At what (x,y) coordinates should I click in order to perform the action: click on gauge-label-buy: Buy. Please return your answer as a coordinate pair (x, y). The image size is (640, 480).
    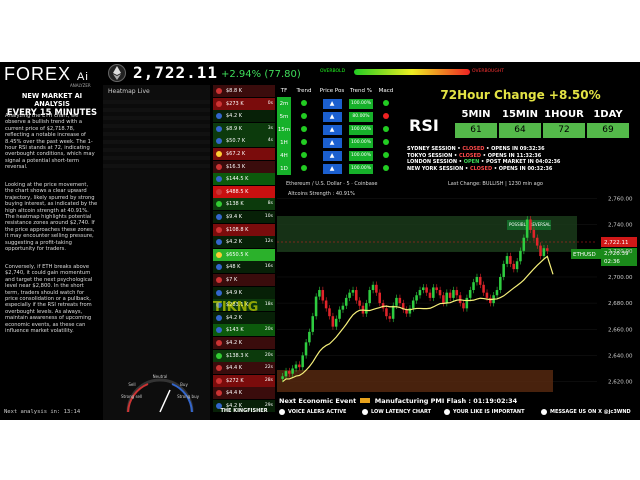
    Looking at the image, I should click on (184, 384).